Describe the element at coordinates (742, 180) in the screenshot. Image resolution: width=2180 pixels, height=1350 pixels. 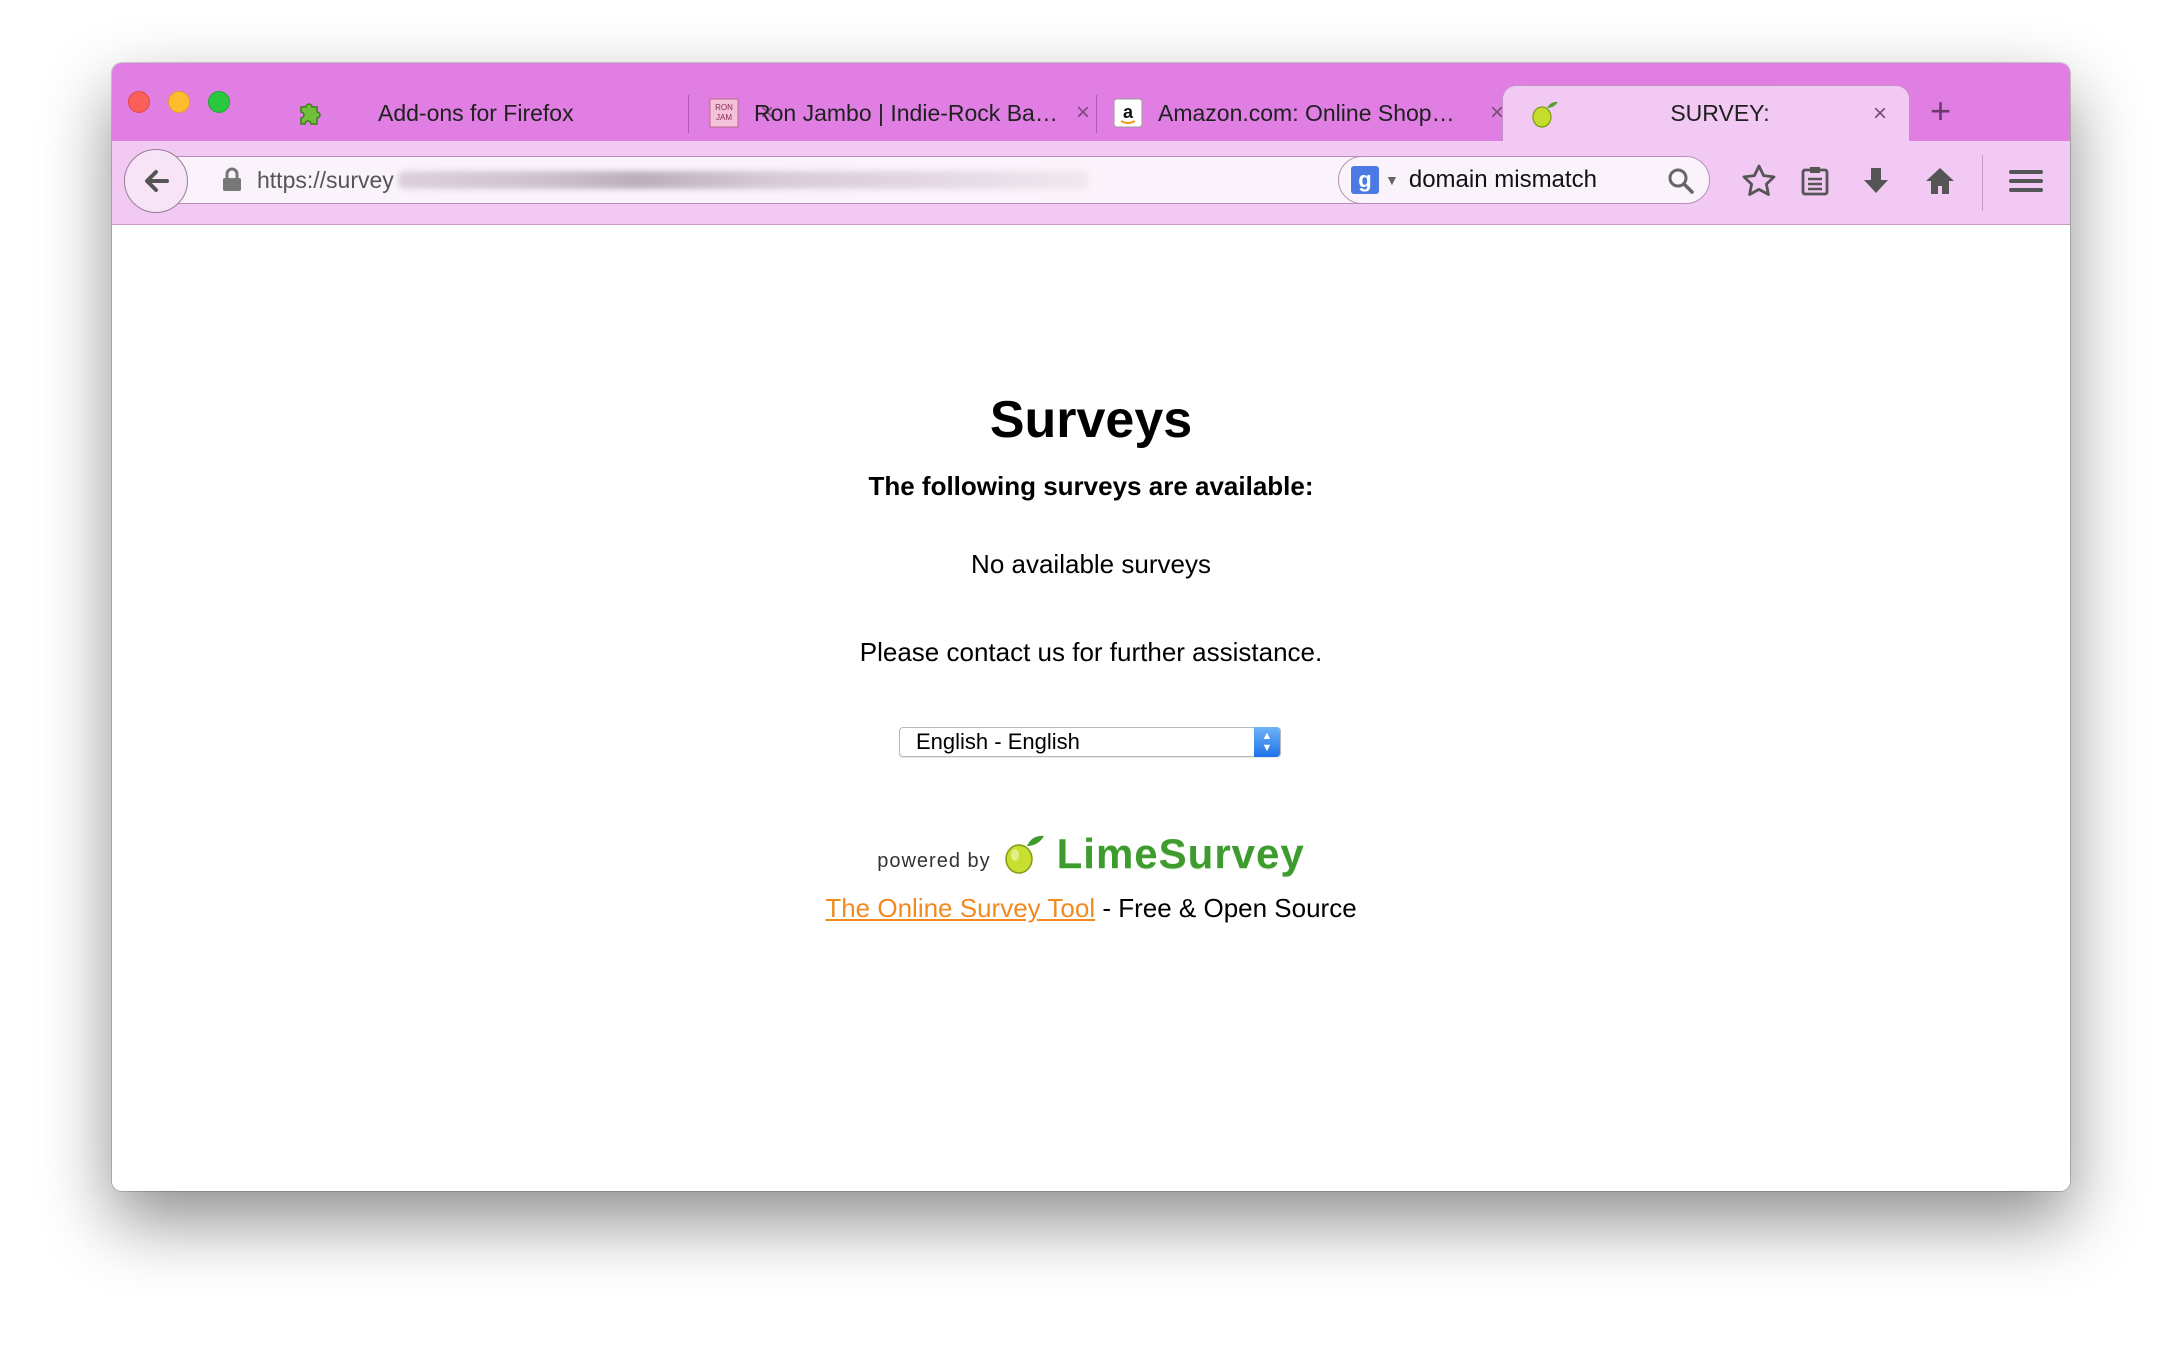
I see `blurred-url-remainder` at that location.